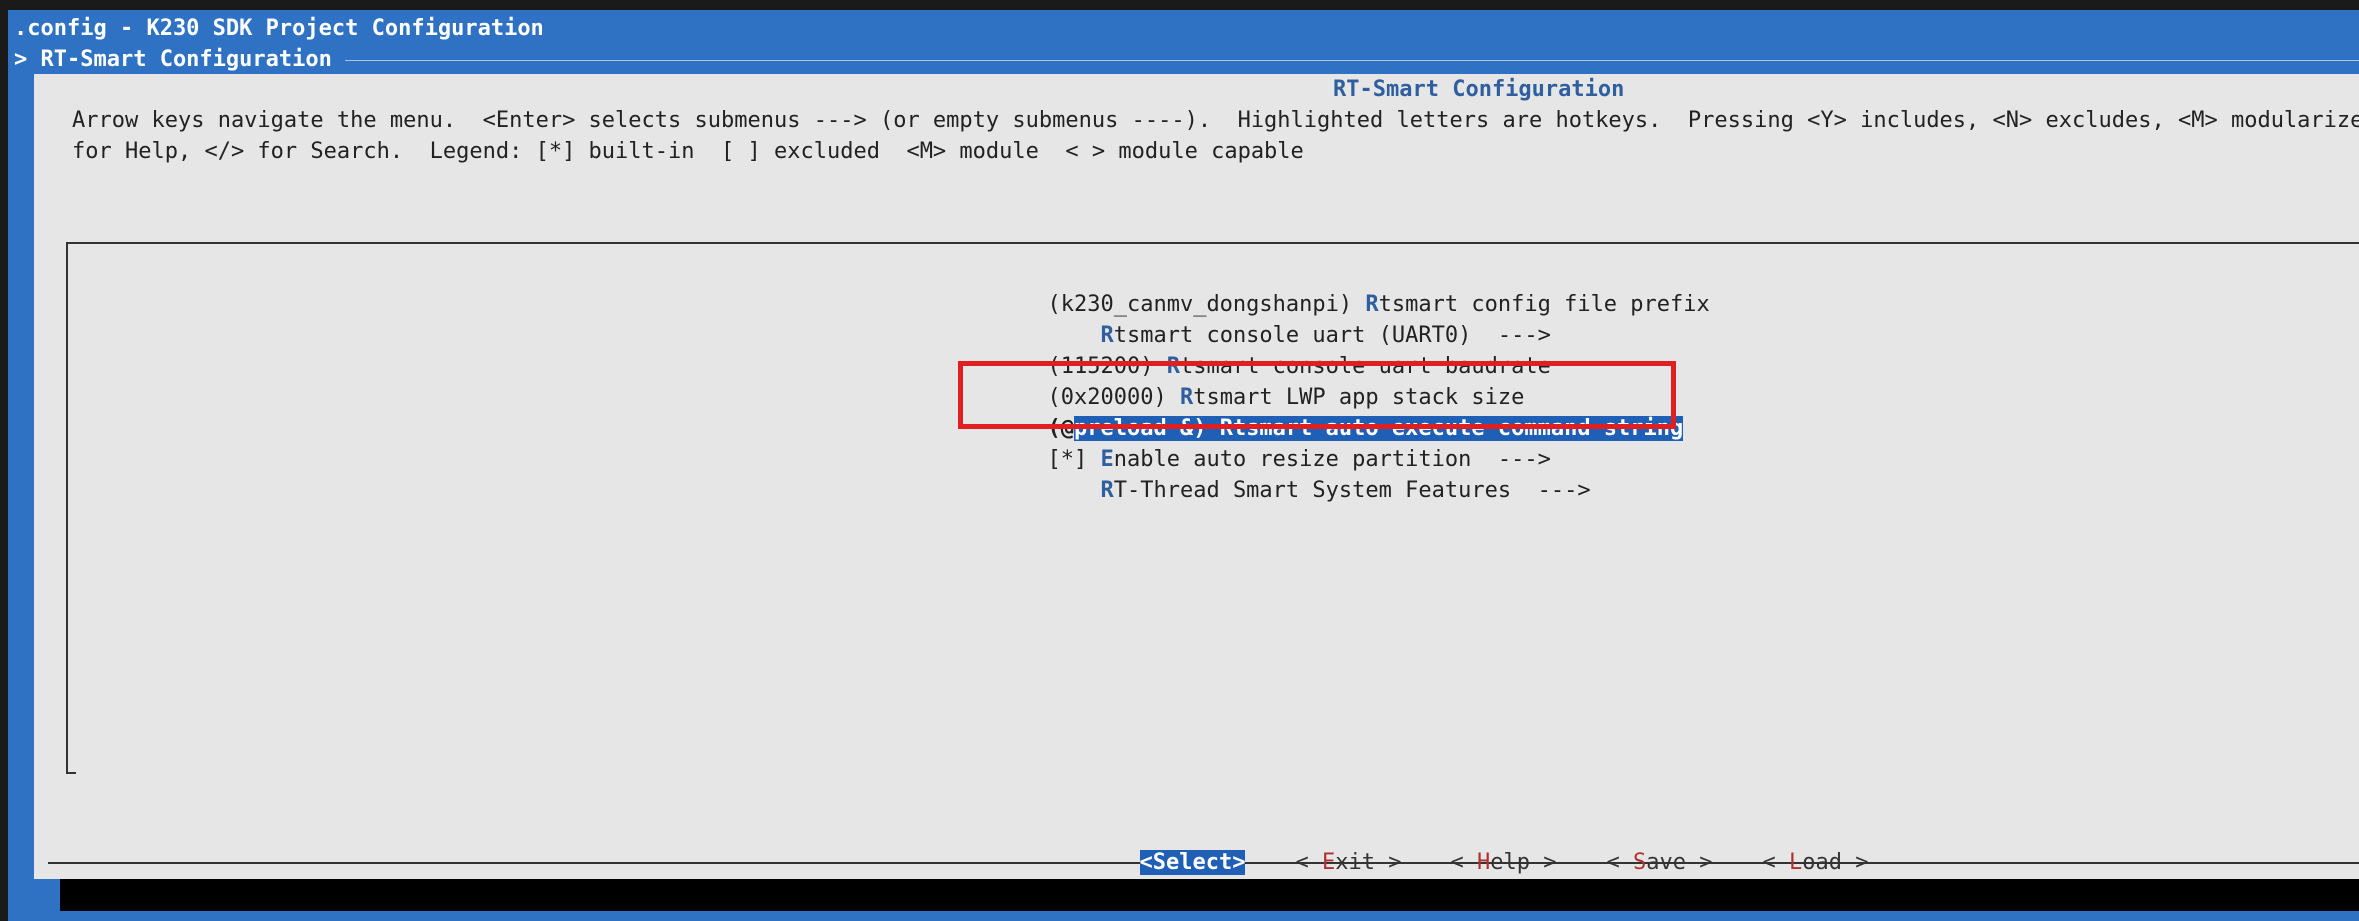 The height and width of the screenshot is (921, 2359). I want to click on button-hotkey: E, so click(1329, 862).